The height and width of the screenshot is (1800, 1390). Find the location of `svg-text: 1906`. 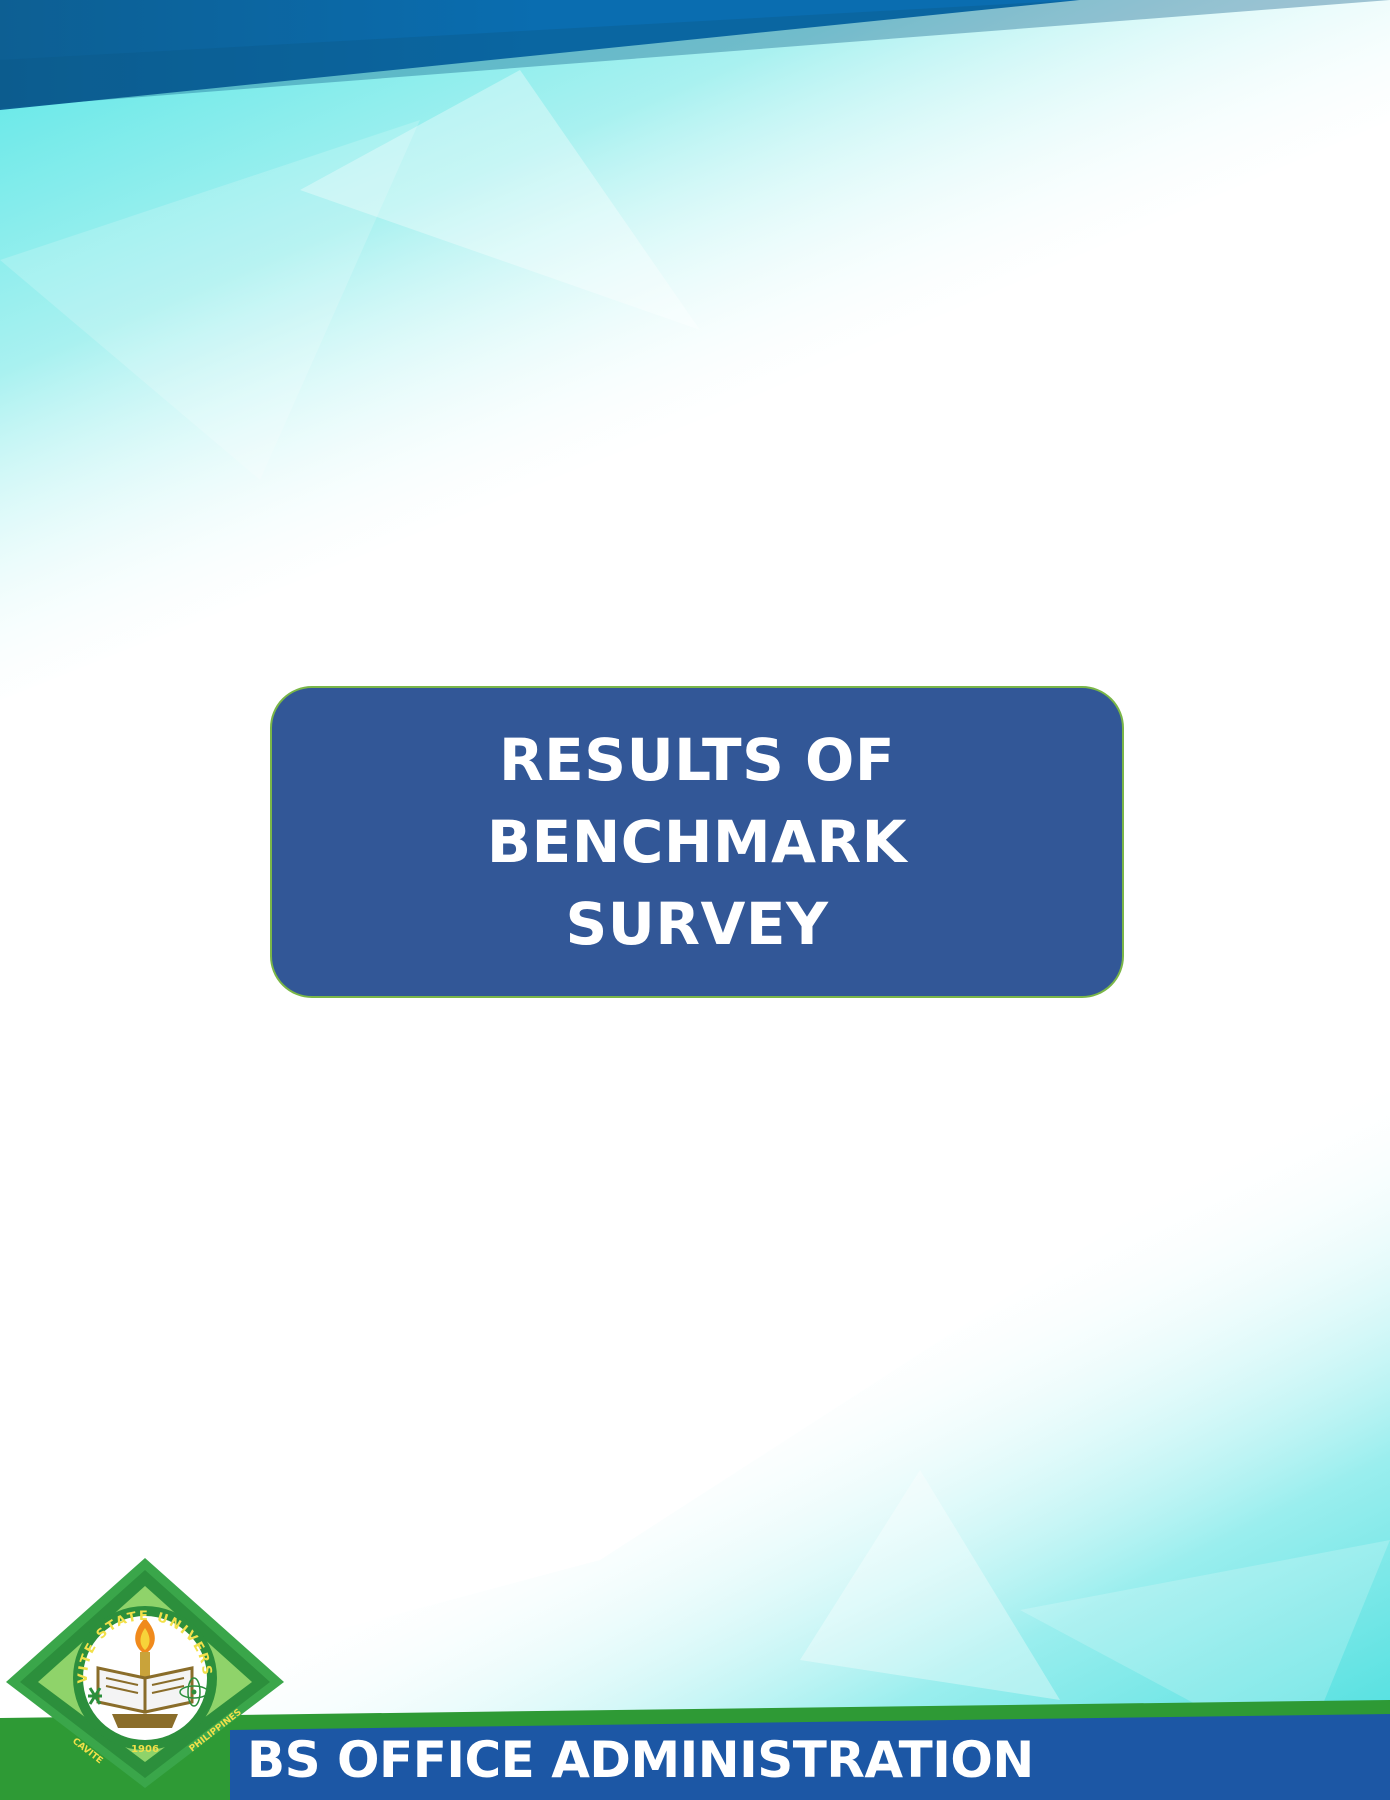

svg-text: 1906 is located at coordinates (145, 1749).